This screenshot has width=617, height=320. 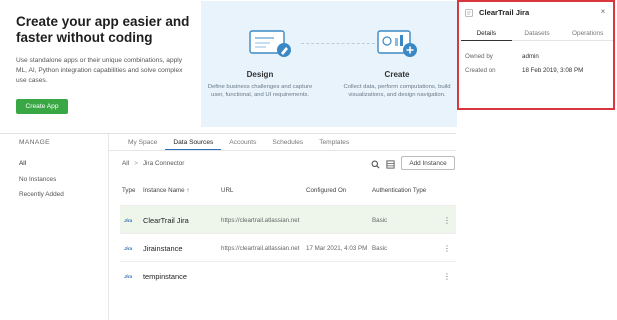 What do you see at coordinates (129, 190) in the screenshot?
I see `column-header-type: Type` at bounding box center [129, 190].